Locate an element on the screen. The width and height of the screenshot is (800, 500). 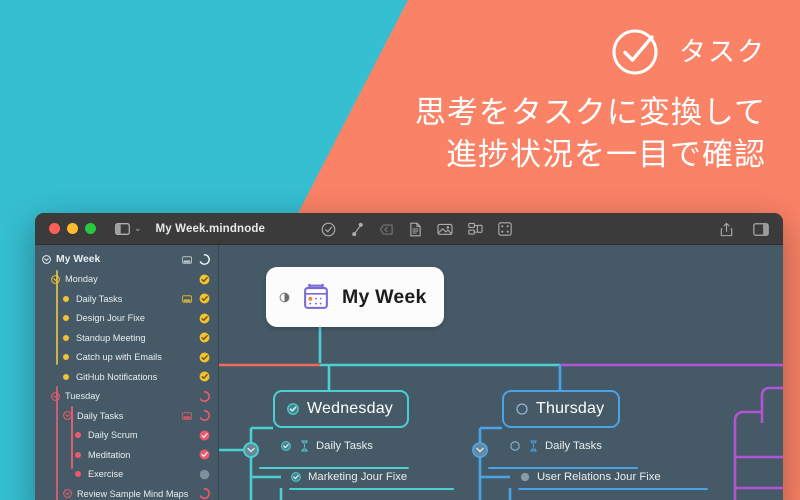
branch-title-thursday: Thursday is located at coordinates (570, 408).